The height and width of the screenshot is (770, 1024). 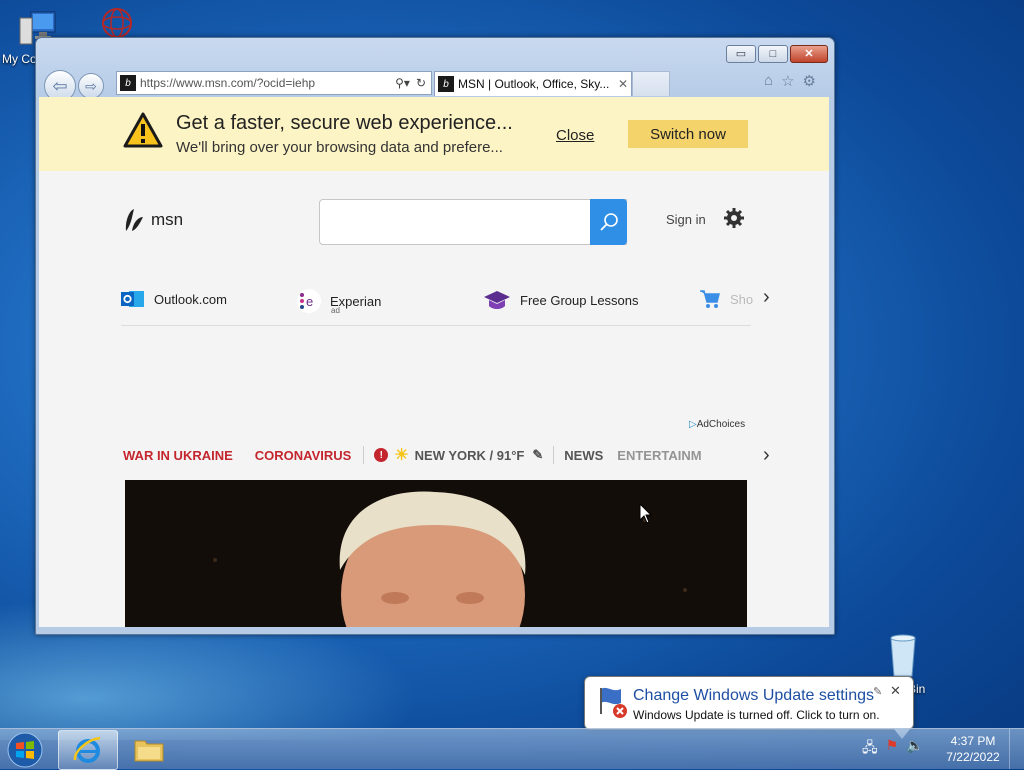 What do you see at coordinates (973, 757) in the screenshot?
I see `clock-date: 7/22/2022` at bounding box center [973, 757].